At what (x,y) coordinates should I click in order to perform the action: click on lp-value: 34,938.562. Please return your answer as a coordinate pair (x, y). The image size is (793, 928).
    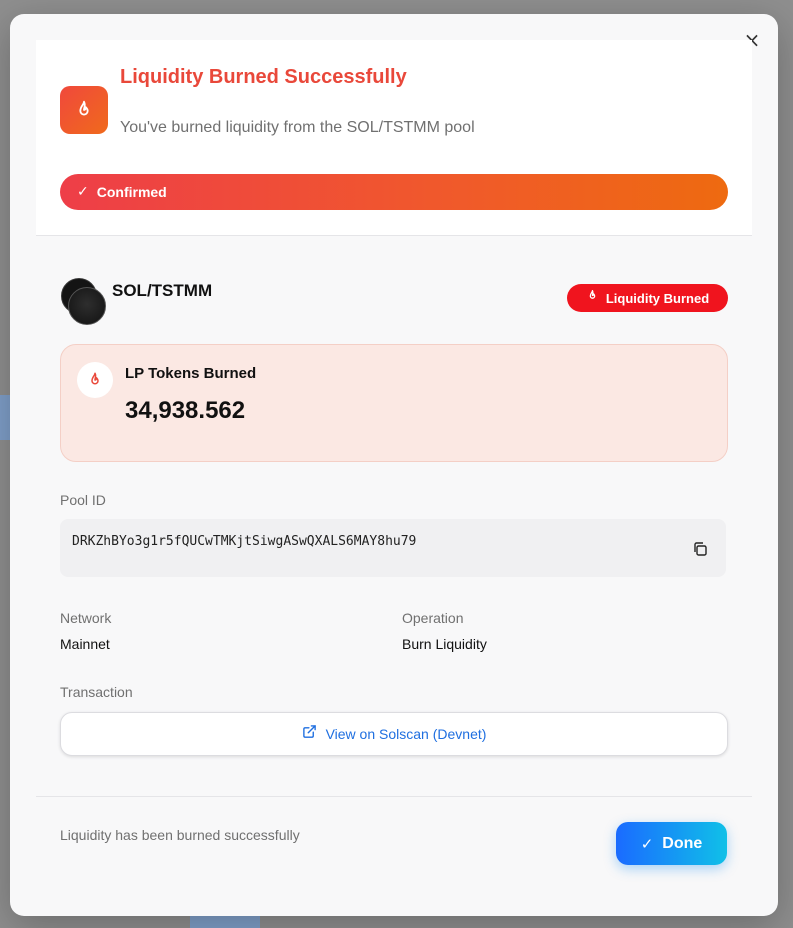
    Looking at the image, I should click on (185, 410).